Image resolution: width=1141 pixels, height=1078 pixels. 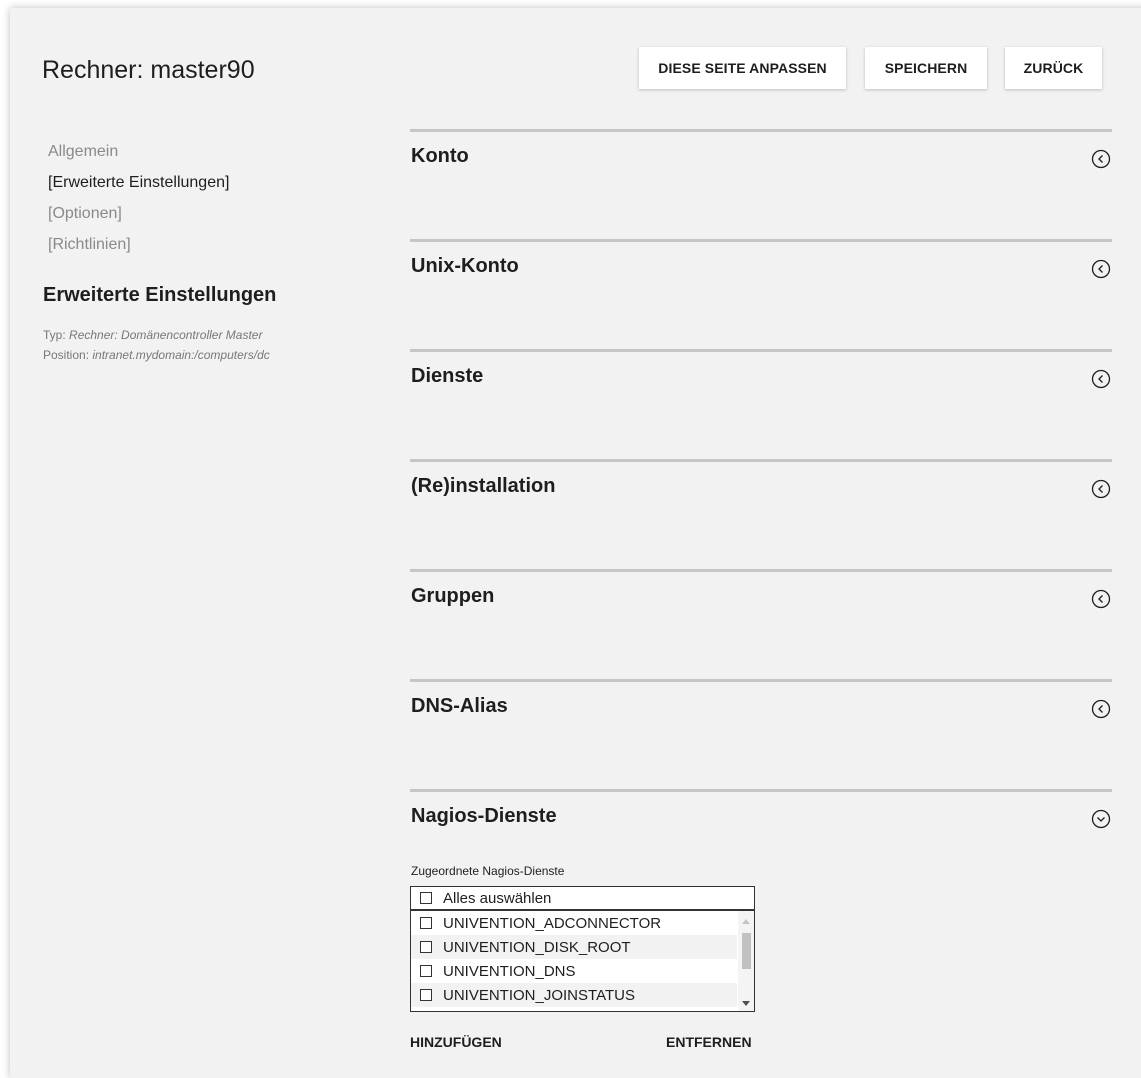 I want to click on section-title: Unix-Konto, so click(x=465, y=266).